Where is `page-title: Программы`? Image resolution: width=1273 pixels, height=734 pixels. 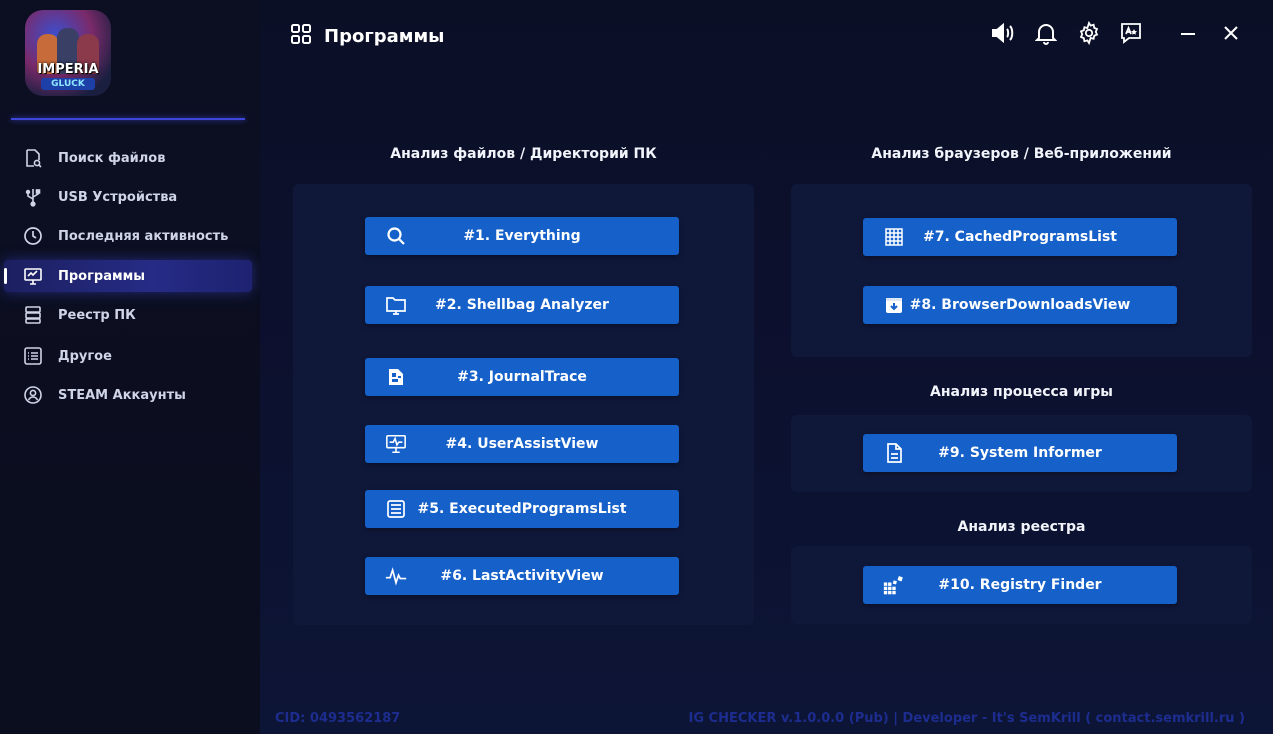 page-title: Программы is located at coordinates (367, 36).